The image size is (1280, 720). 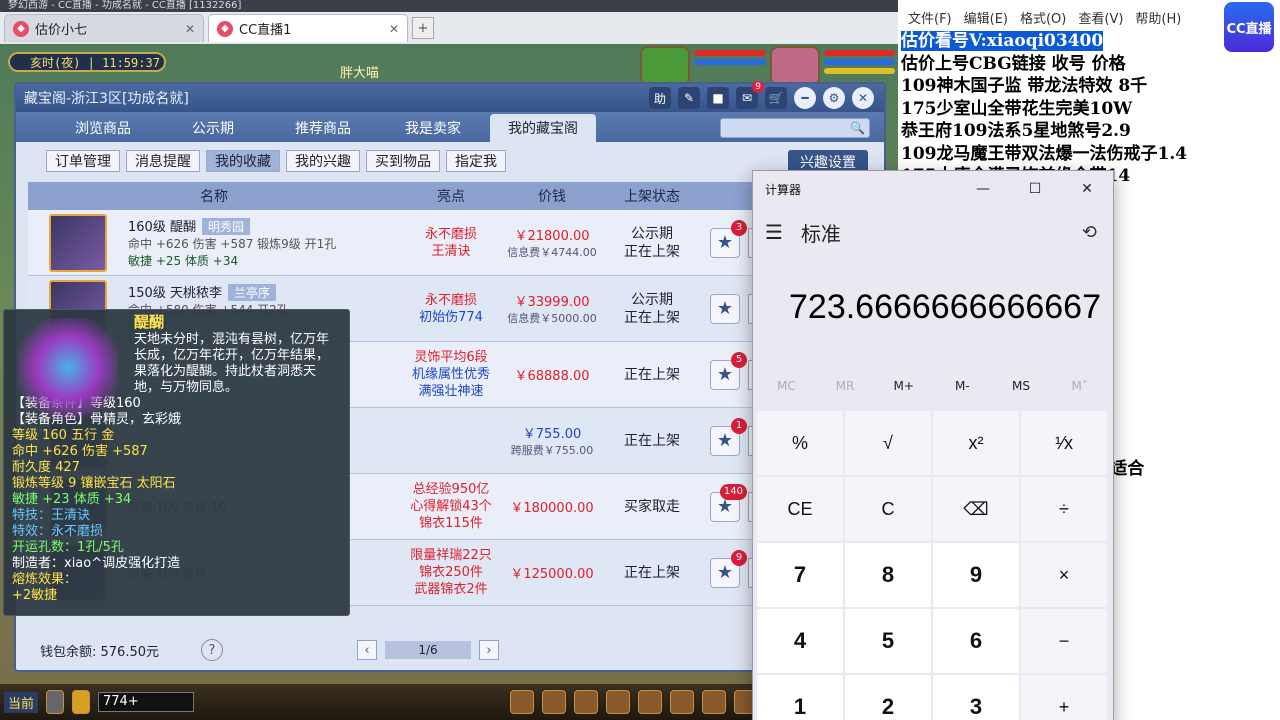 I want to click on attack-icon, so click(x=522, y=702).